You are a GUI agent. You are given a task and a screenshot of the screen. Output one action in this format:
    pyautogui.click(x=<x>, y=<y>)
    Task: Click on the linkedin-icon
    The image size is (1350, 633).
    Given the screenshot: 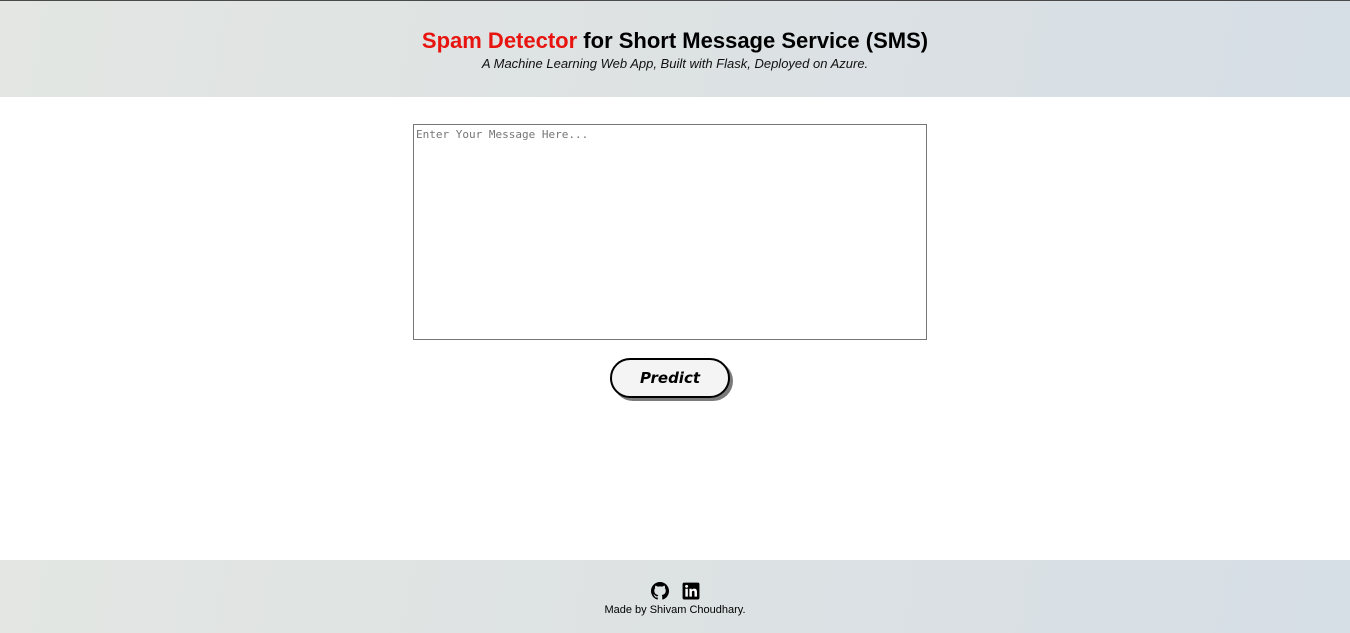 What is the action you would take?
    pyautogui.click(x=690, y=591)
    